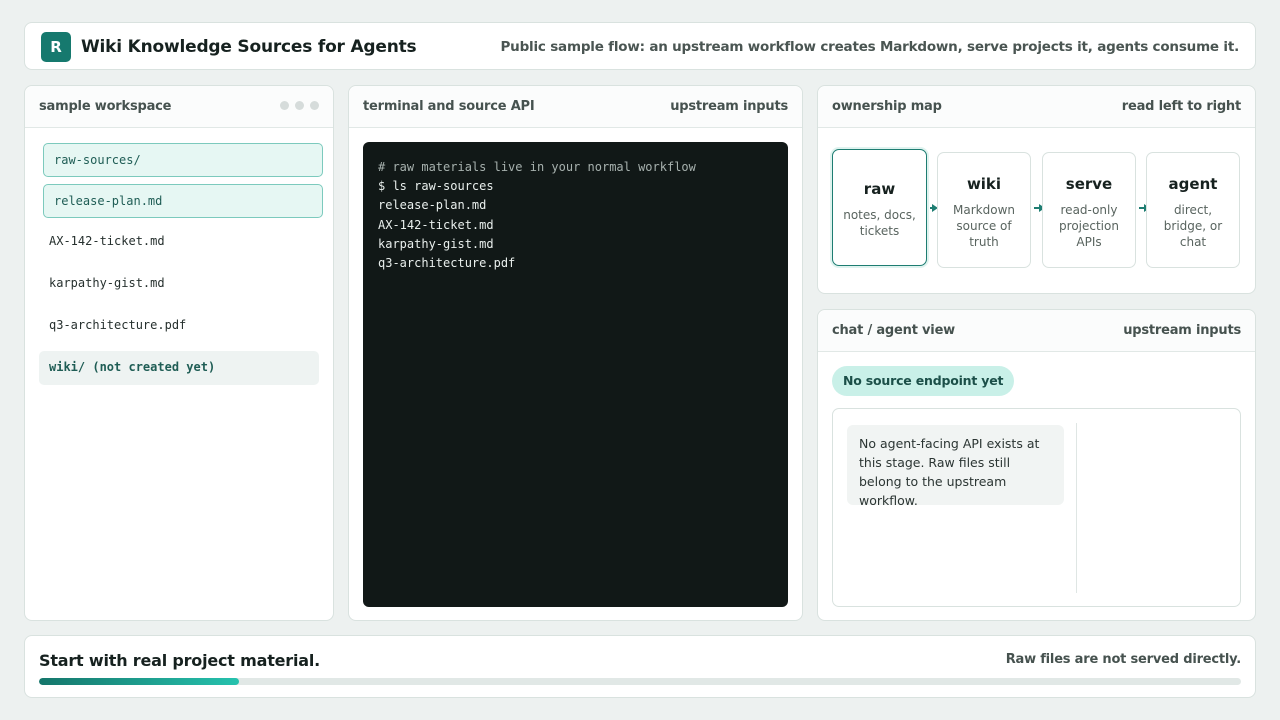 This screenshot has height=720, width=1280. What do you see at coordinates (183, 160) in the screenshot?
I see `file-item-raw-sources: raw-sources/` at bounding box center [183, 160].